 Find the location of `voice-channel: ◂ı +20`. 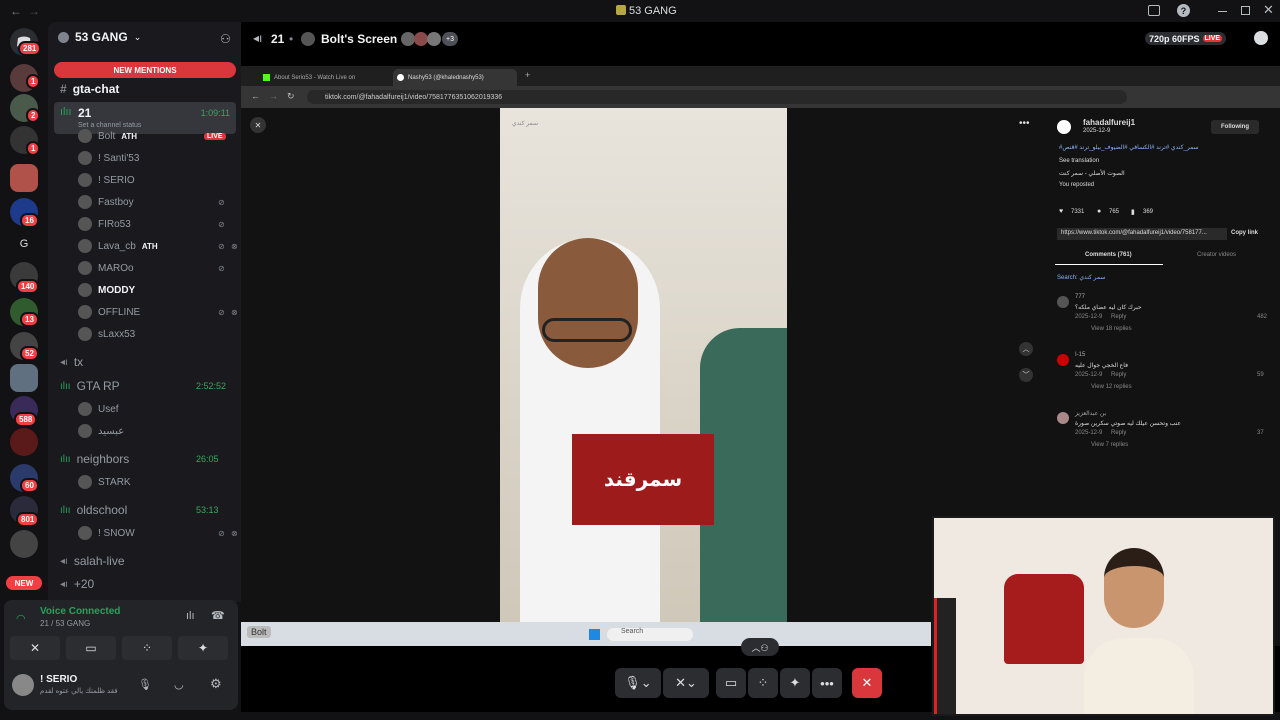

voice-channel: ◂ı +20 is located at coordinates (77, 584).